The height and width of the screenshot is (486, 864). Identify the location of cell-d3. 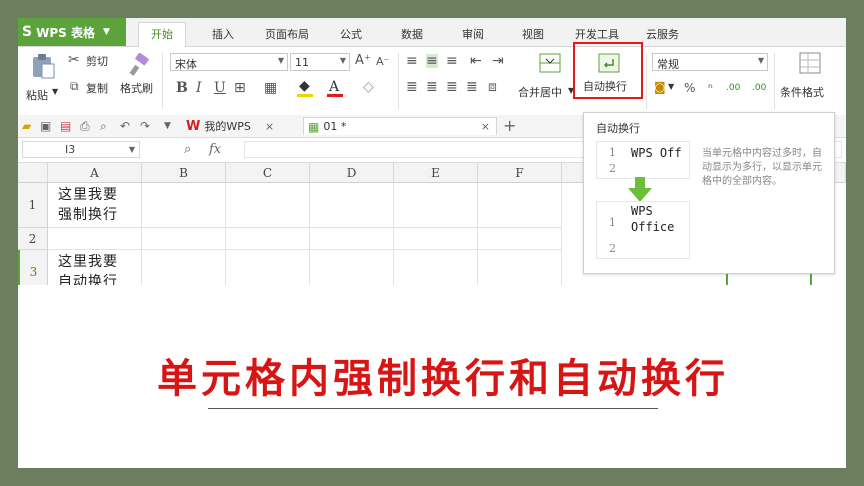
(352, 267).